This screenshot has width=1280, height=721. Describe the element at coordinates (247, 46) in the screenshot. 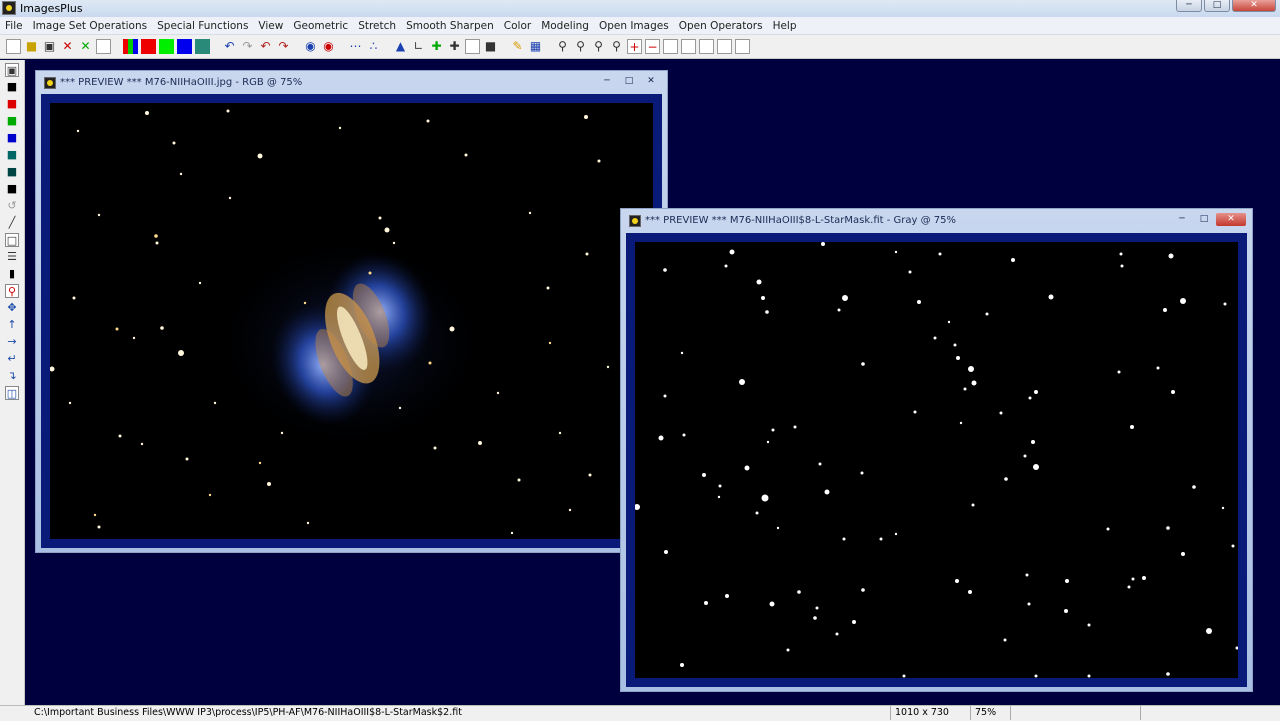

I see `redo-icon: ↷` at that location.